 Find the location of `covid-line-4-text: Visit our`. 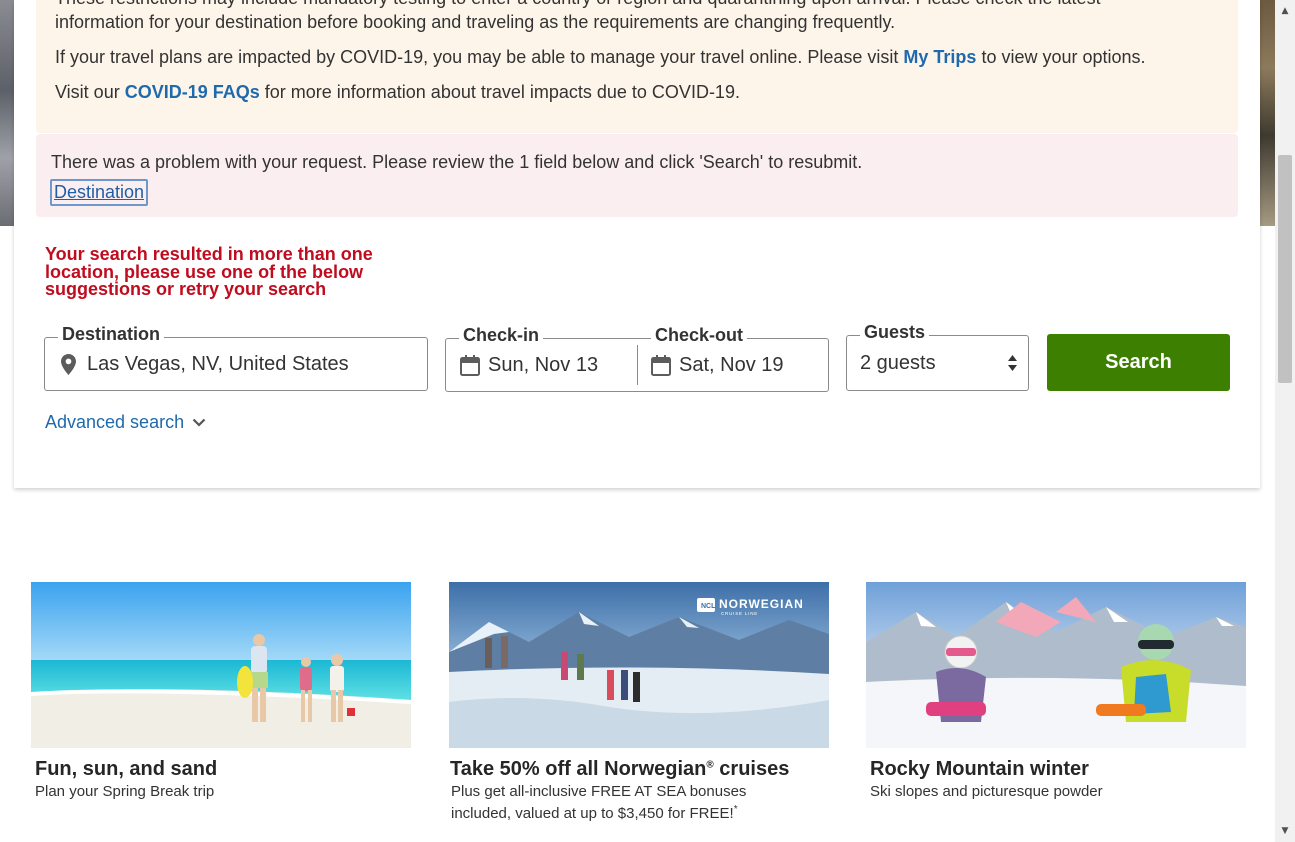

covid-line-4-text: Visit our is located at coordinates (90, 92).